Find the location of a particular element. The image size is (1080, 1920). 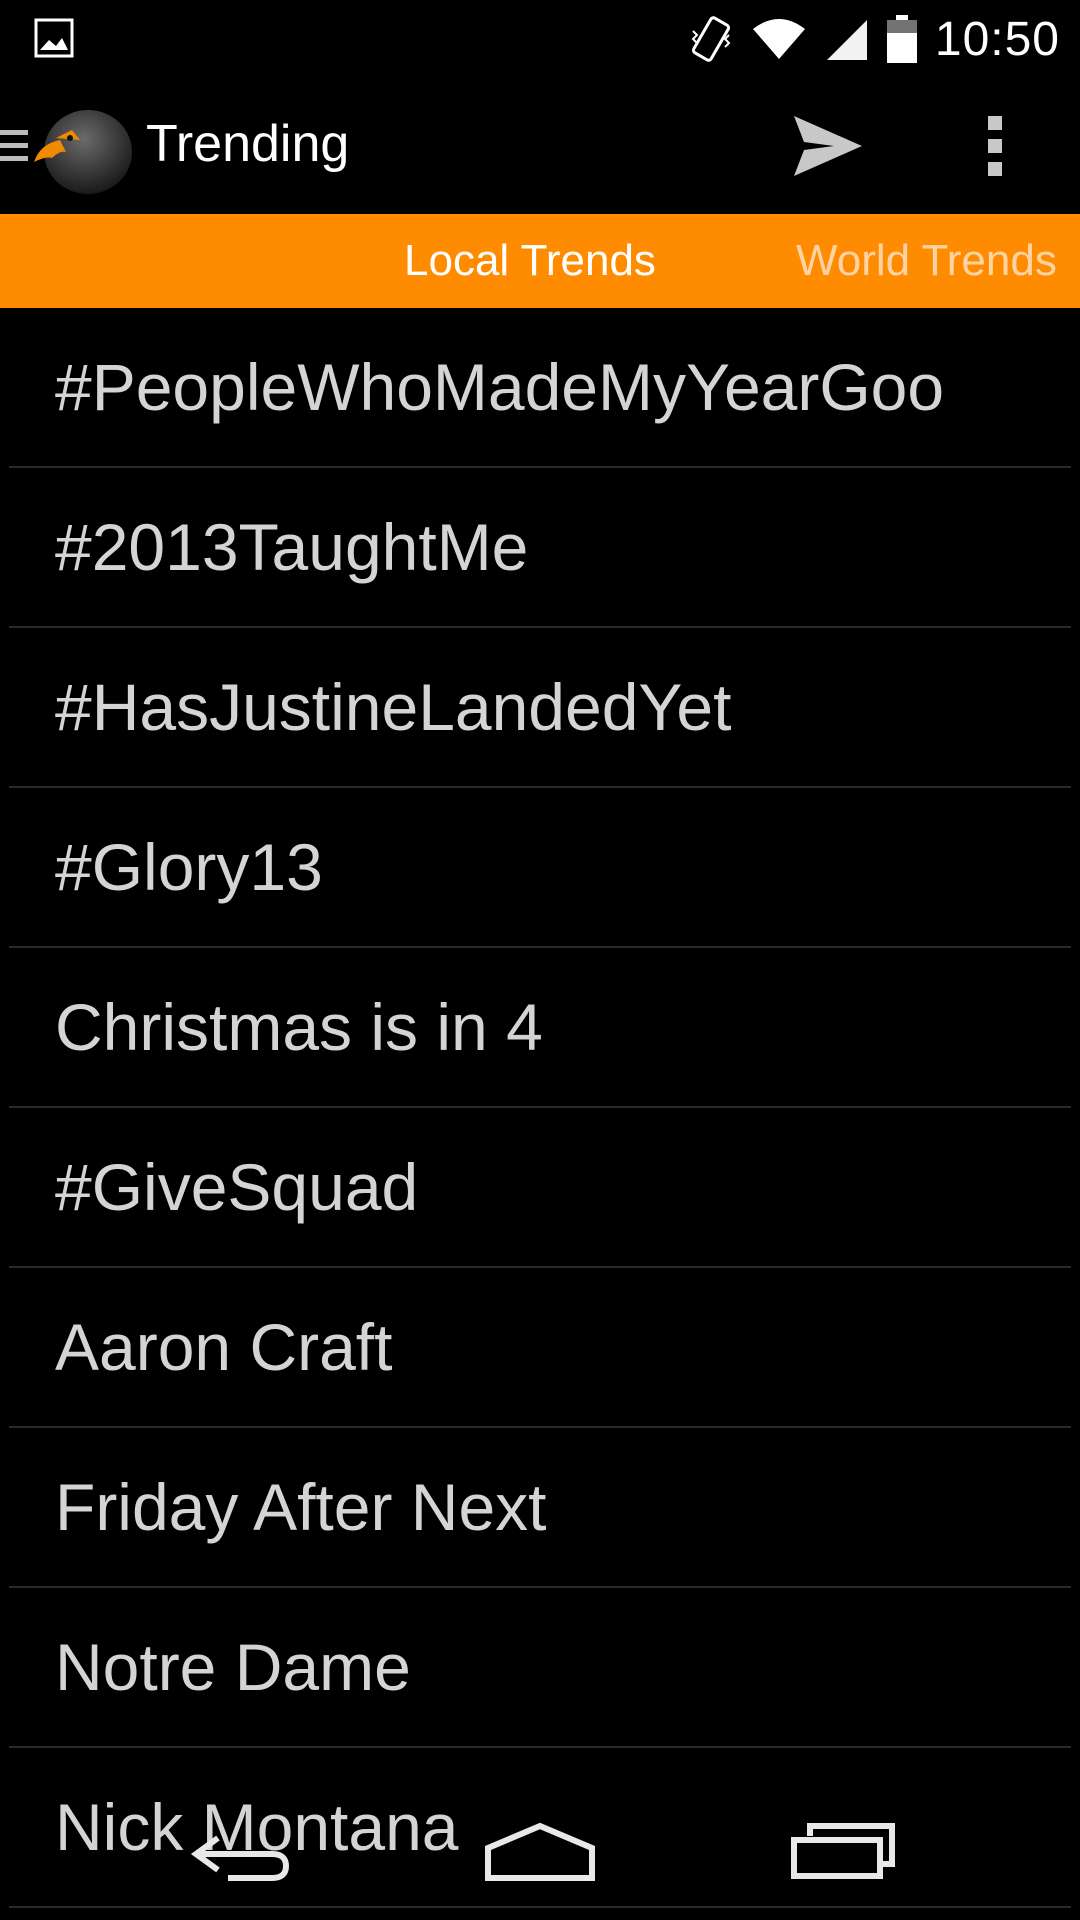

list-item: Christmas is in 4 is located at coordinates (540, 1028).